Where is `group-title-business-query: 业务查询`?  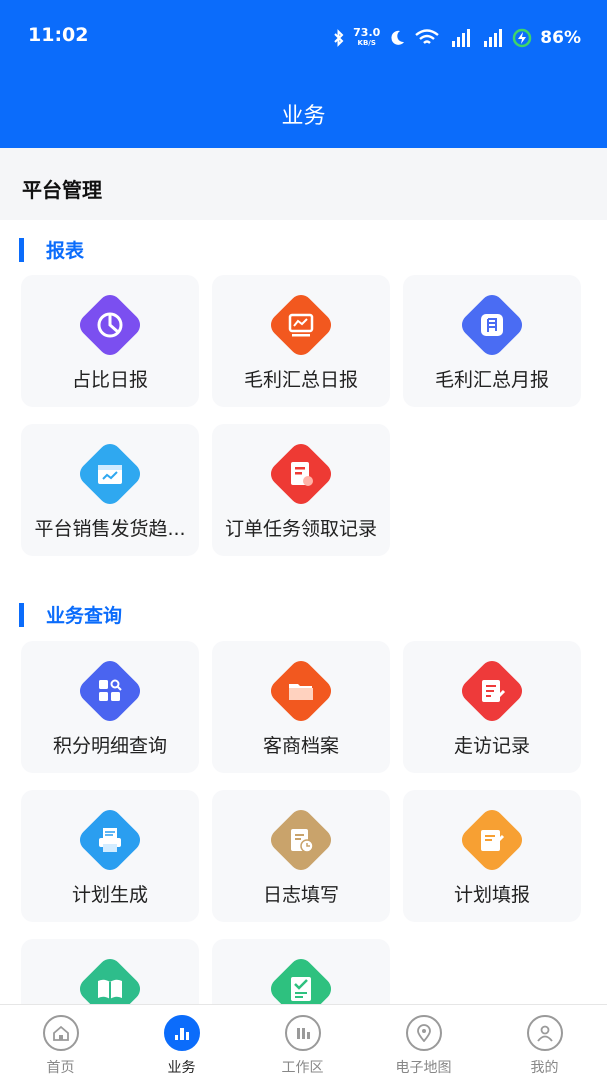 group-title-business-query: 业务查询 is located at coordinates (70, 614).